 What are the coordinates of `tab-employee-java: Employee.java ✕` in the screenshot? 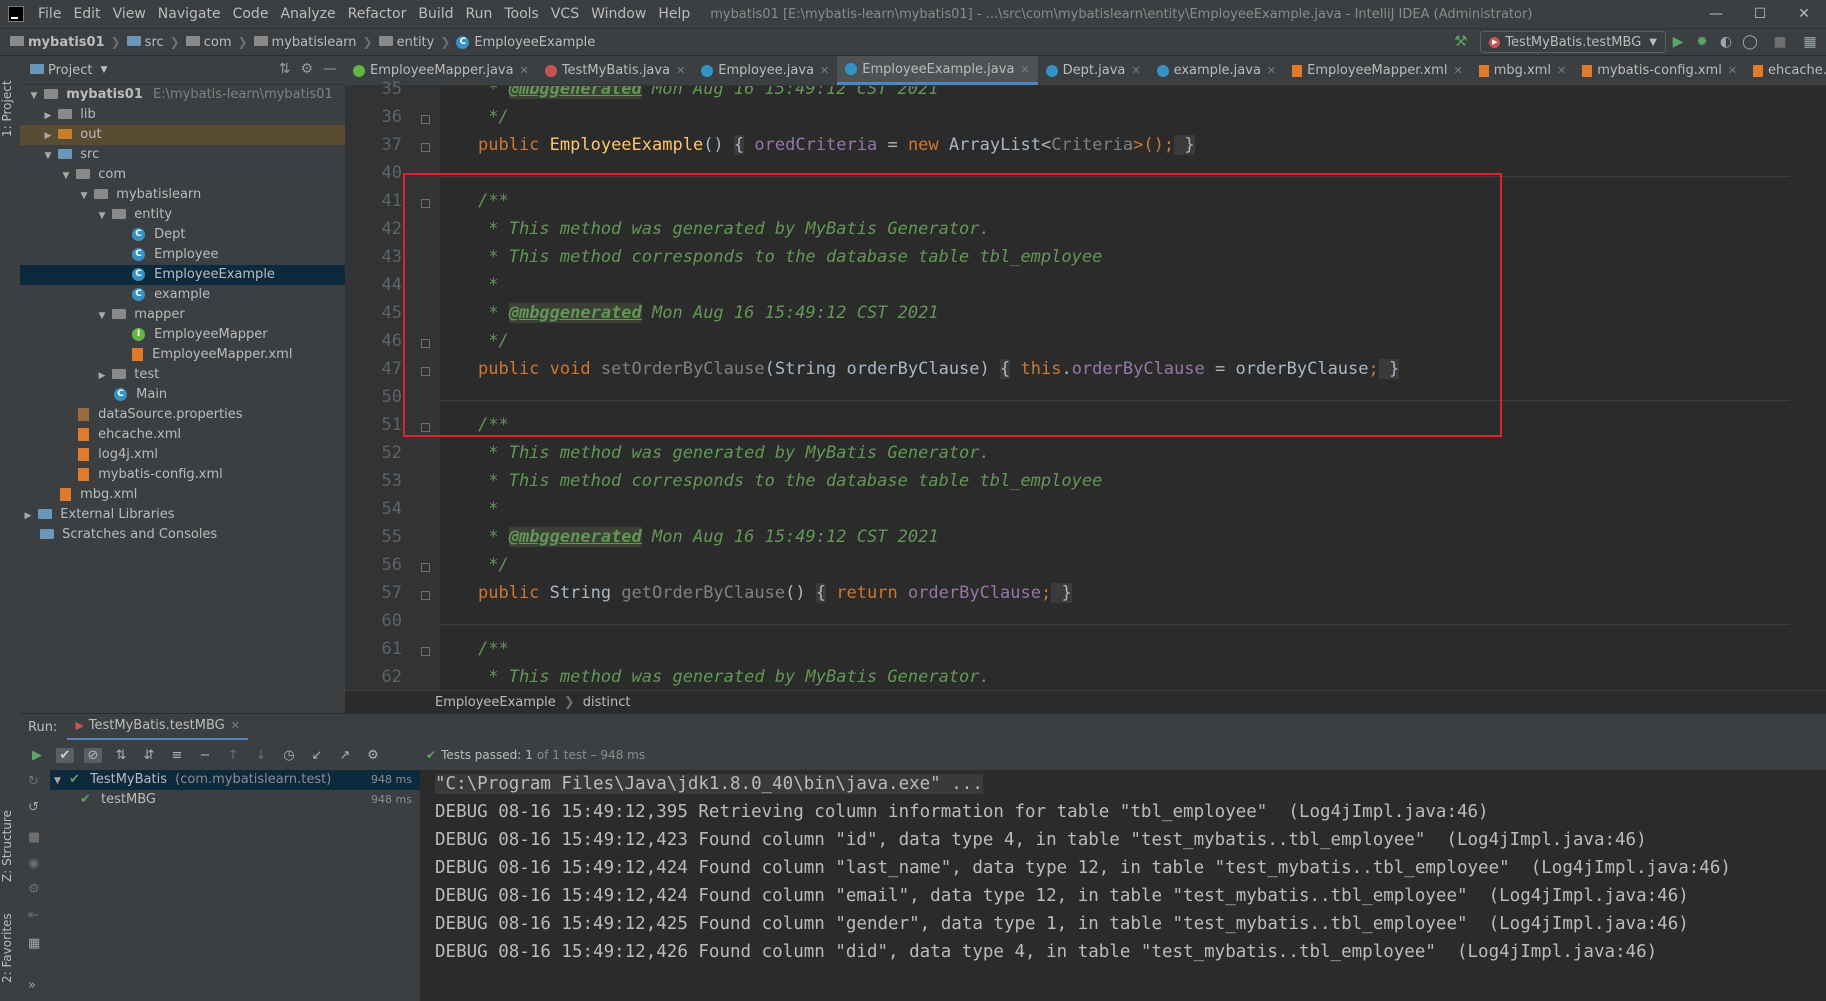 It's located at (765, 70).